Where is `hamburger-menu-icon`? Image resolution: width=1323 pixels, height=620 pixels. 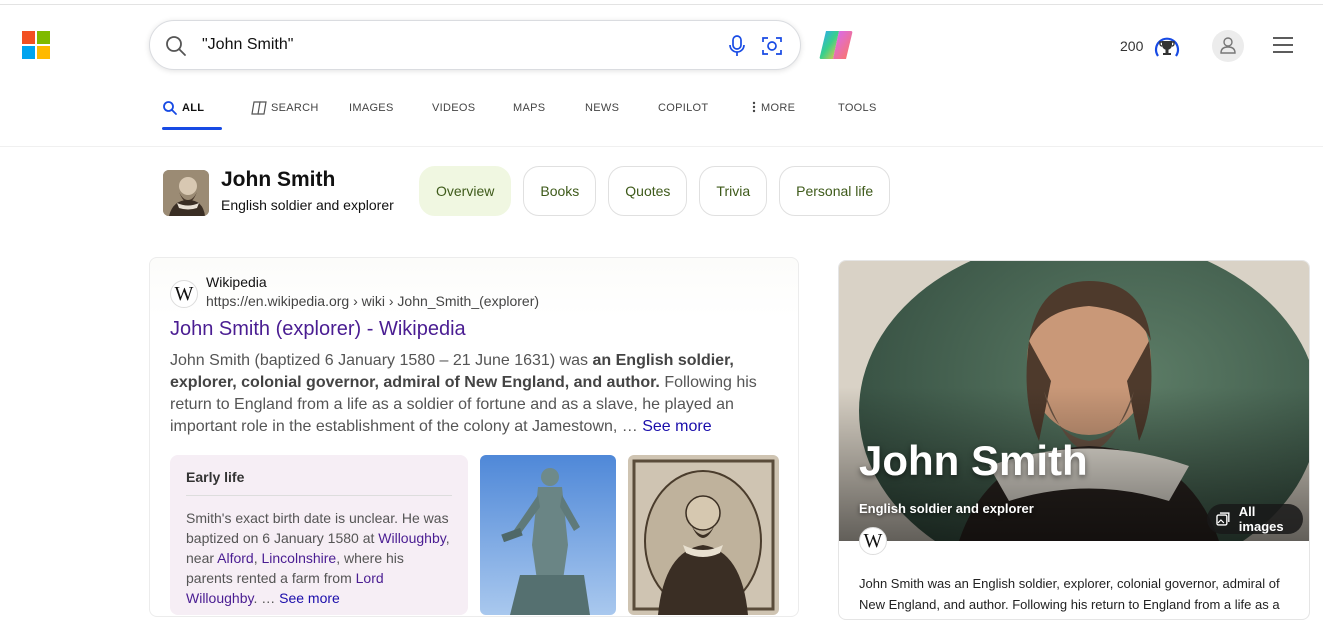 hamburger-menu-icon is located at coordinates (1283, 45).